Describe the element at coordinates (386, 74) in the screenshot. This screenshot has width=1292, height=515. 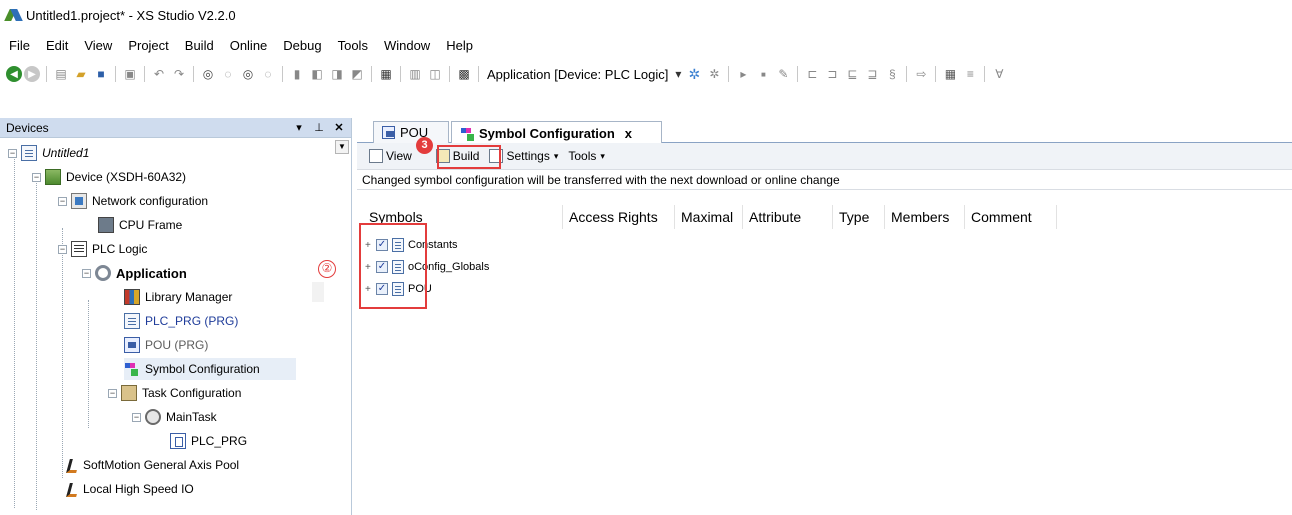
I see `copy-icon: ▦` at that location.